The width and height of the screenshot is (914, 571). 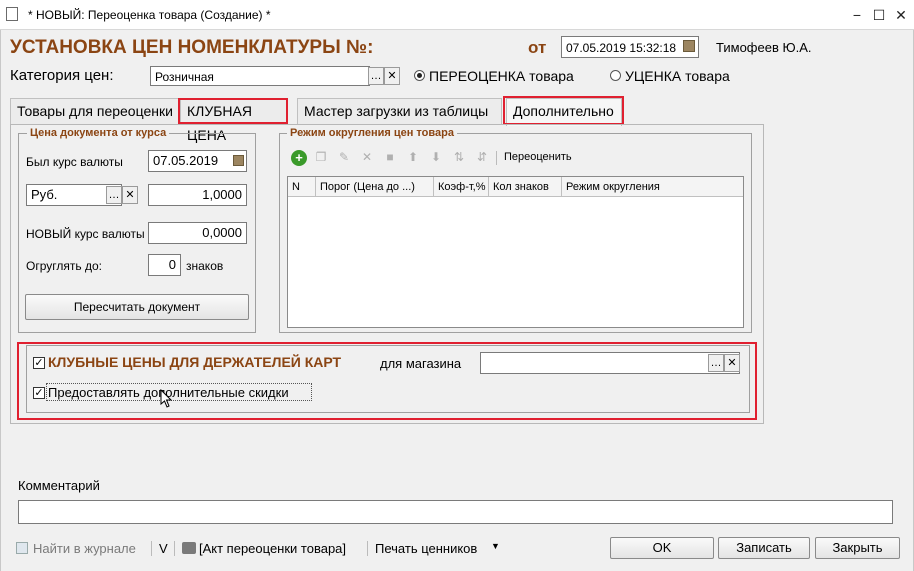 What do you see at coordinates (879, 15) in the screenshot?
I see `maximize-button: ☐` at bounding box center [879, 15].